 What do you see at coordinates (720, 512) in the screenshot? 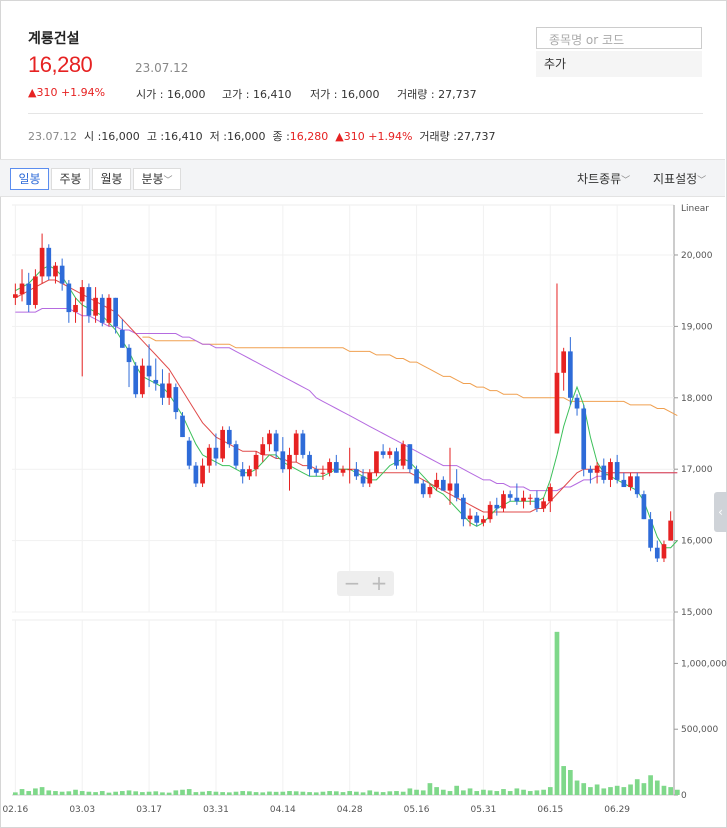
I see `side-panel-toggle: ‹` at bounding box center [720, 512].